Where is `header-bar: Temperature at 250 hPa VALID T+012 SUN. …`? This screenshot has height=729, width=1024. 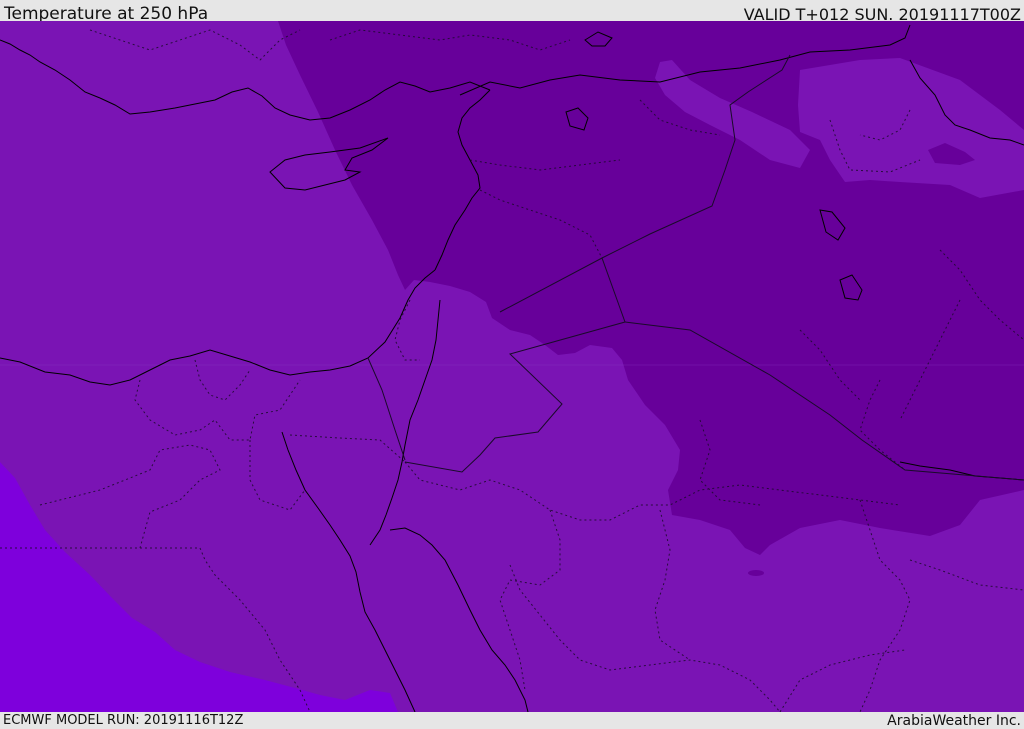
header-bar: Temperature at 250 hPa VALID T+012 SUN. … is located at coordinates (512, 12).